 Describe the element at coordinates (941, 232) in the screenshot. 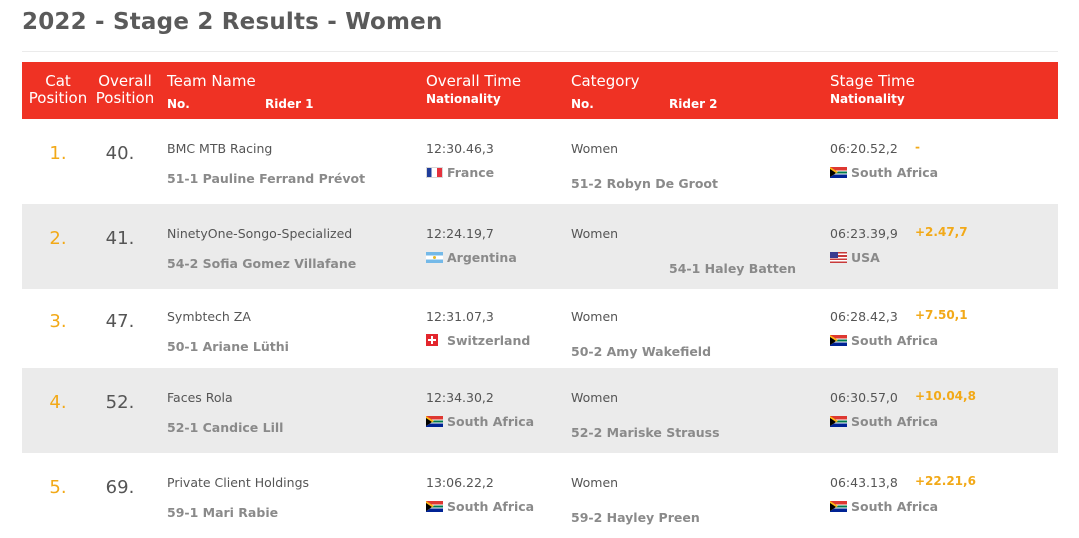

I see `time-gap: +2.47,7` at that location.